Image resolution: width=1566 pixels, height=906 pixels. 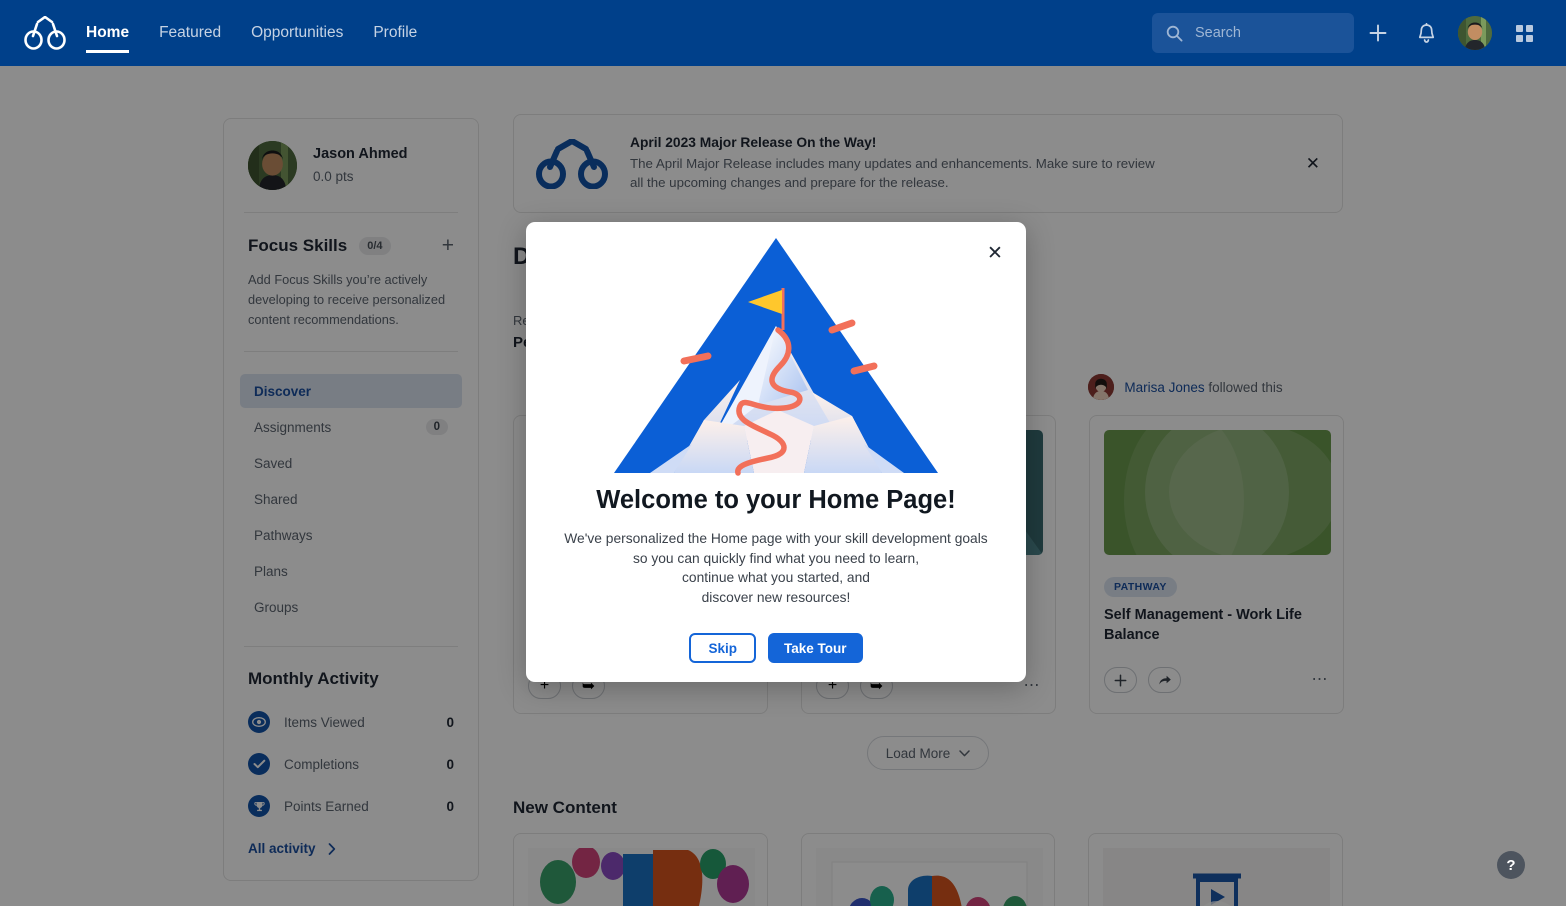 What do you see at coordinates (326, 806) in the screenshot?
I see `activity-label: Points Earned` at bounding box center [326, 806].